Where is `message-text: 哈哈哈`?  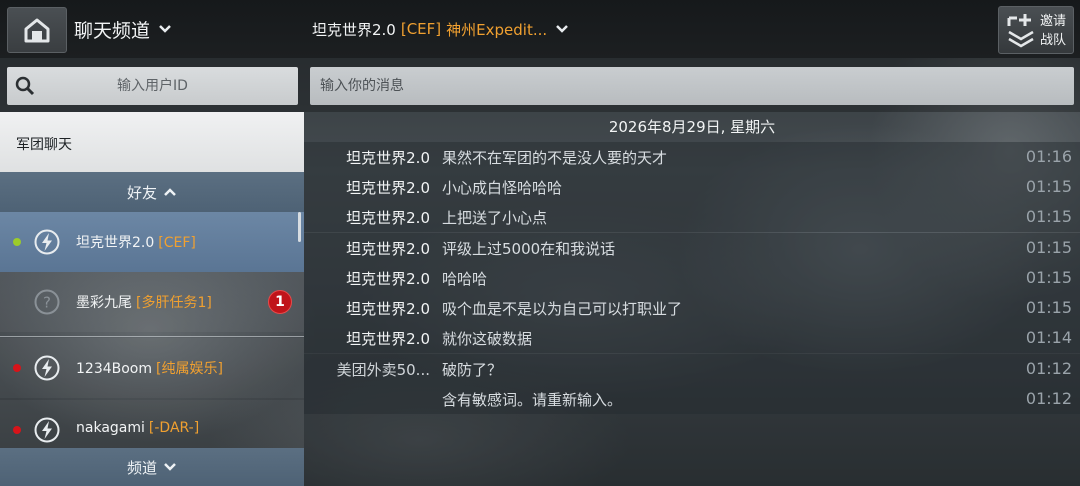 message-text: 哈哈哈 is located at coordinates (465, 279).